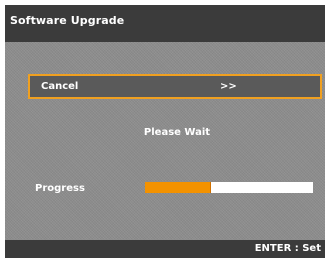 This screenshot has width=330, height=263. What do you see at coordinates (228, 86) in the screenshot?
I see `option-arrow-icon: >>` at bounding box center [228, 86].